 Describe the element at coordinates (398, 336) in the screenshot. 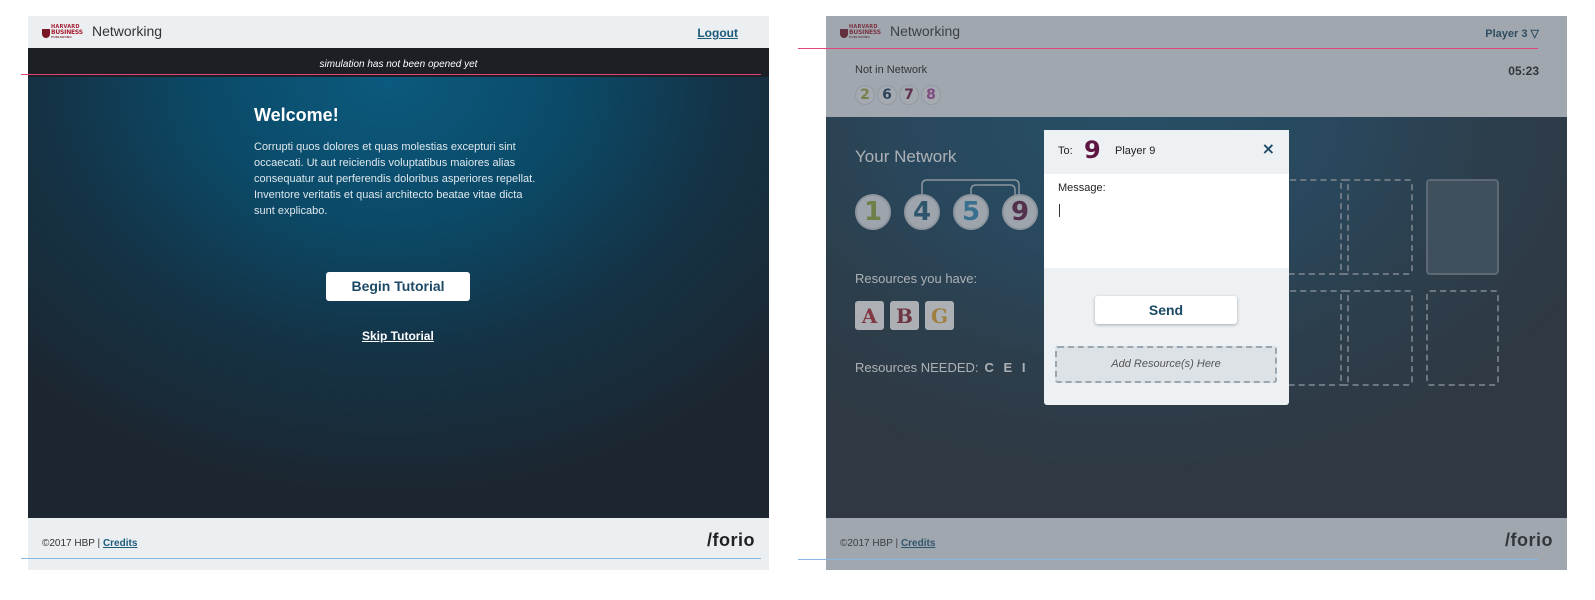

I see `skip-tutorial-link: Skip Tutorial` at that location.